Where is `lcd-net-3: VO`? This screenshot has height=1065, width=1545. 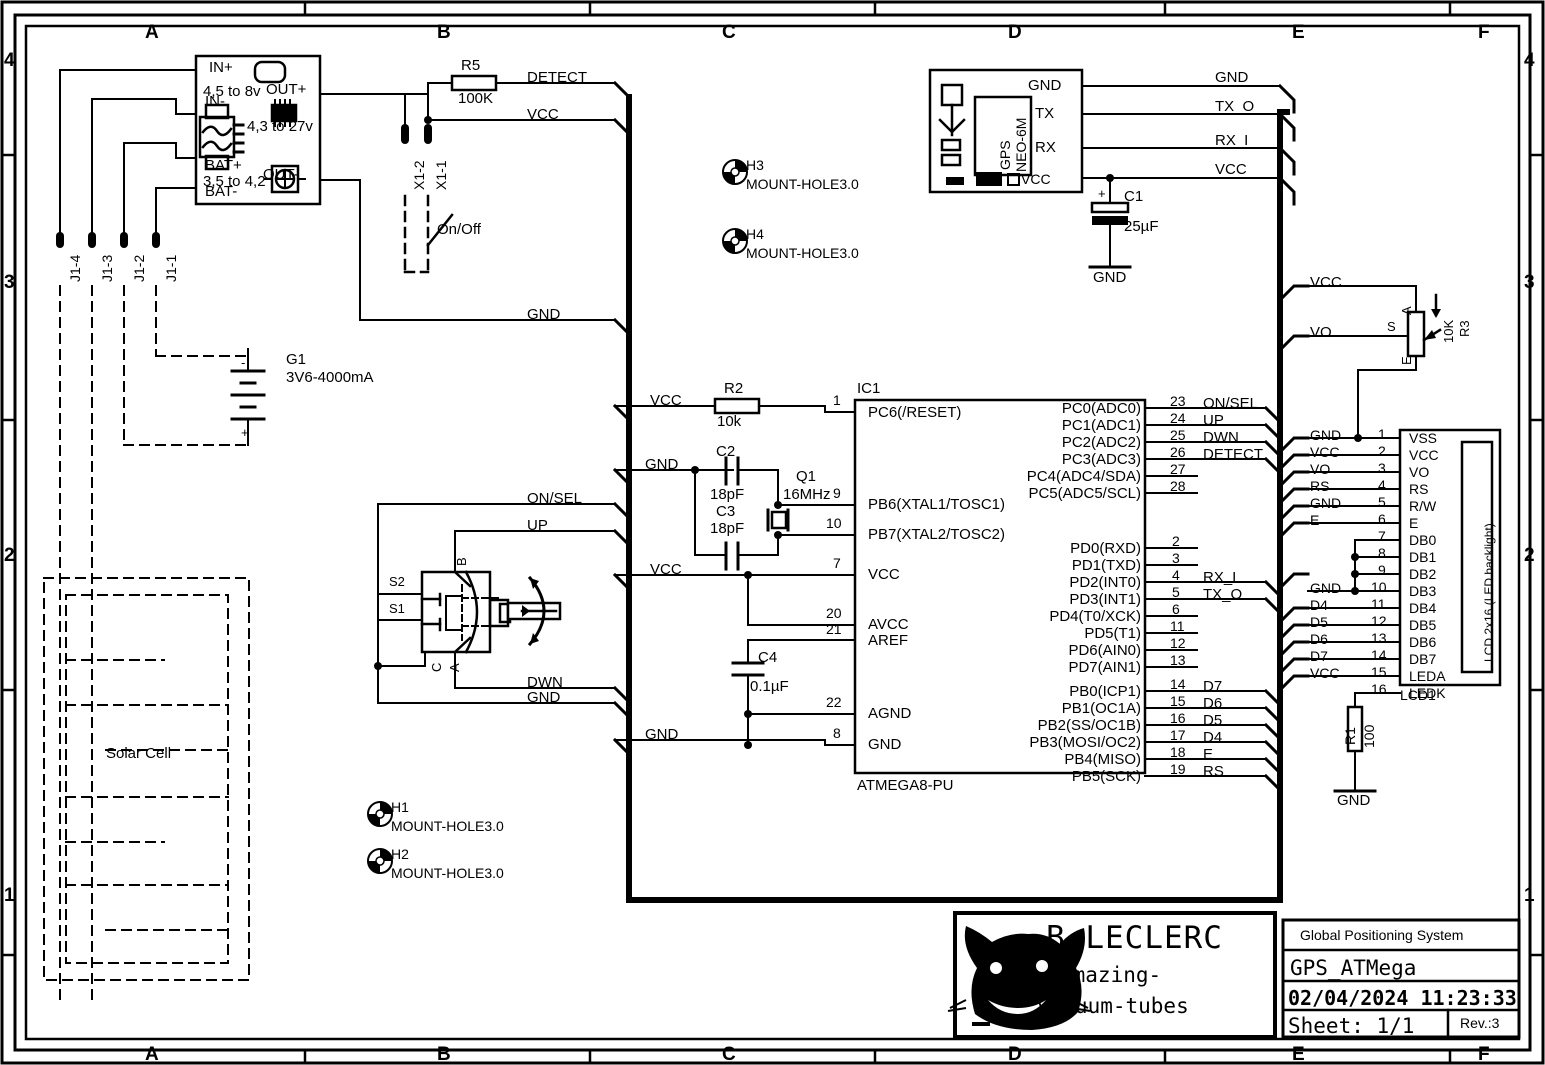 lcd-net-3: VO is located at coordinates (1320, 469).